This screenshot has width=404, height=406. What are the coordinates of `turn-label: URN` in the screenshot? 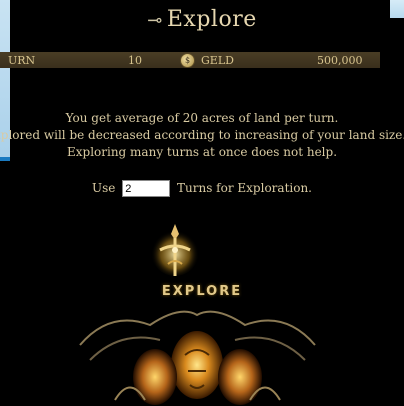 It's located at (22, 60).